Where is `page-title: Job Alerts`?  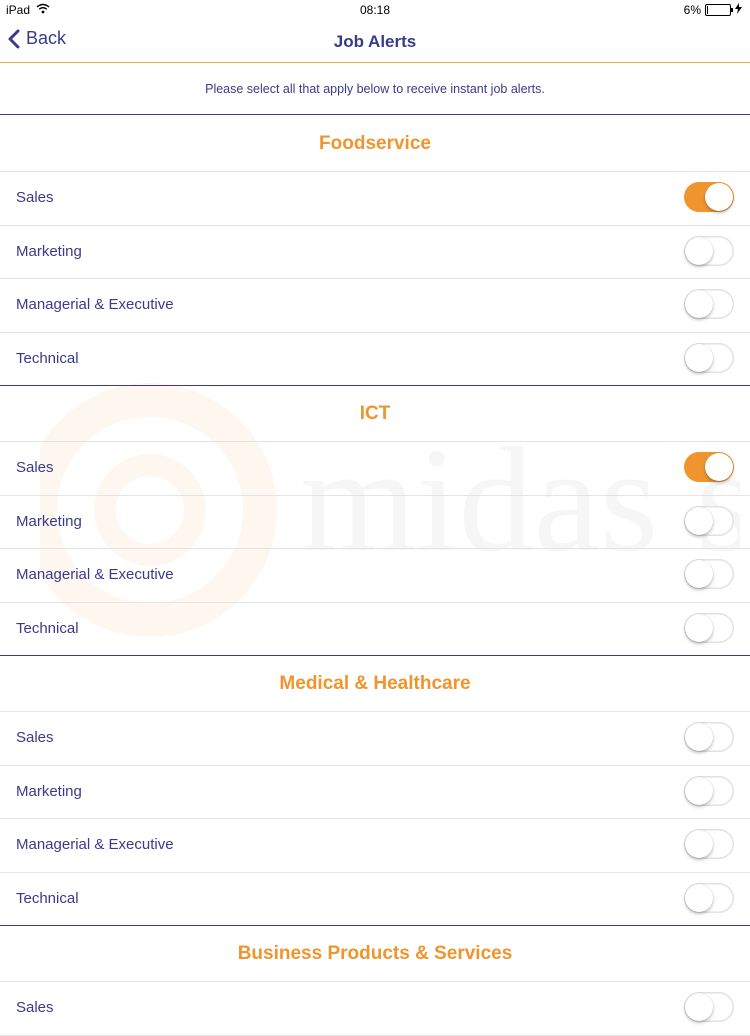 page-title: Job Alerts is located at coordinates (375, 41).